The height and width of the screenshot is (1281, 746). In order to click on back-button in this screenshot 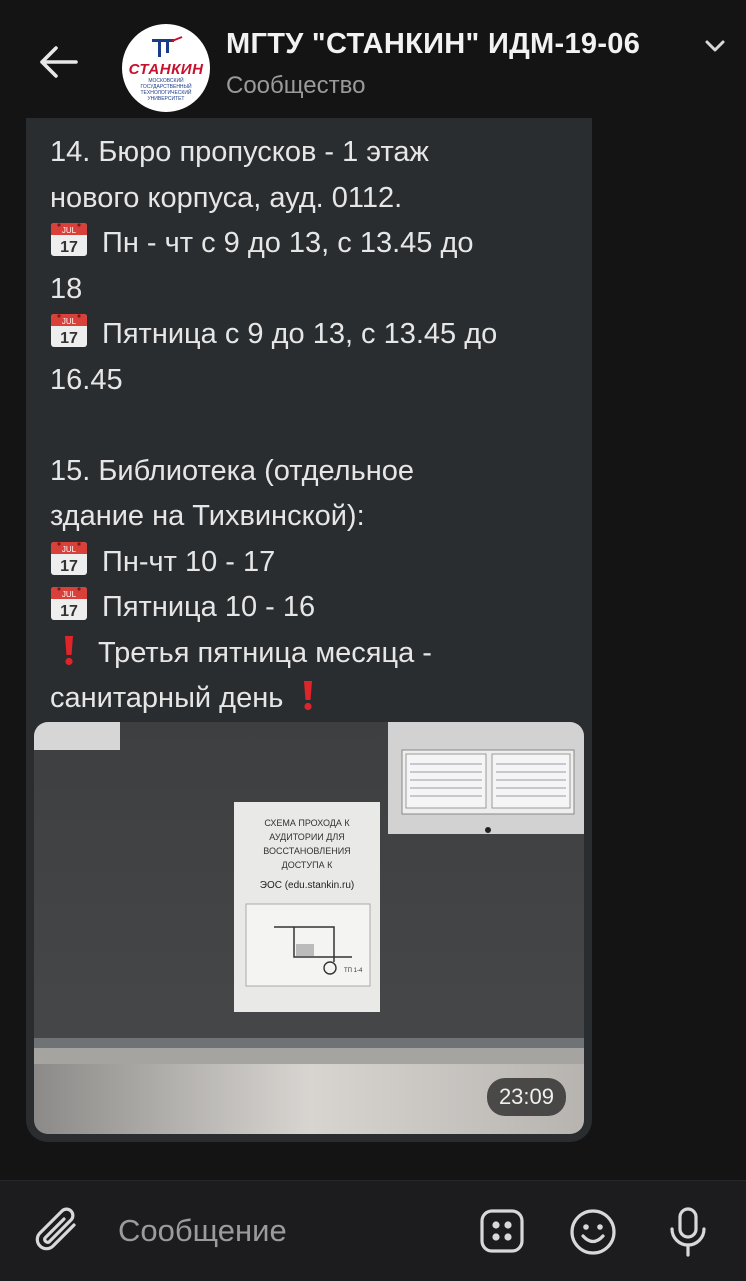, I will do `click(58, 62)`.